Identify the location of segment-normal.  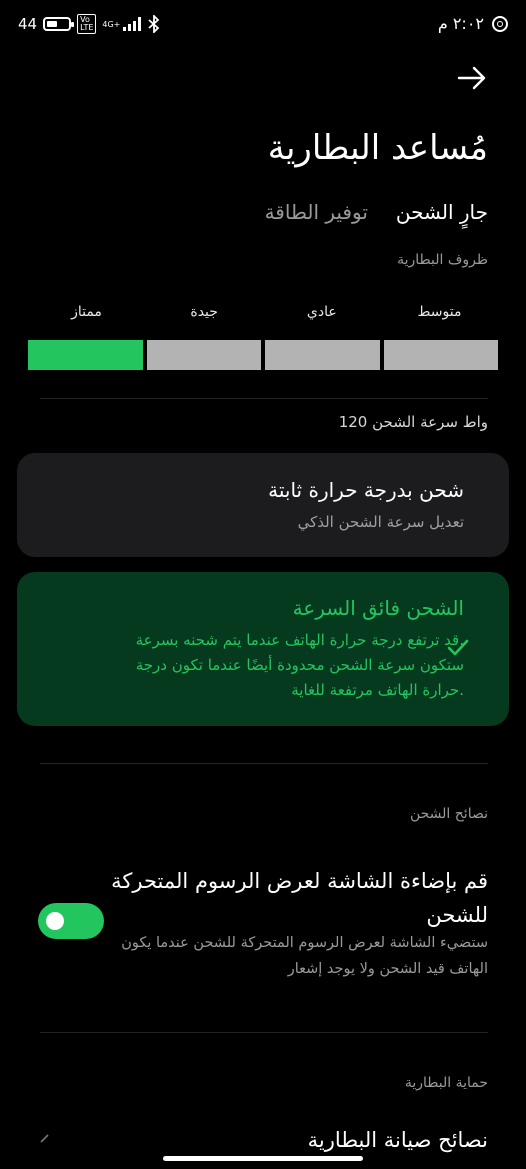
(322, 355).